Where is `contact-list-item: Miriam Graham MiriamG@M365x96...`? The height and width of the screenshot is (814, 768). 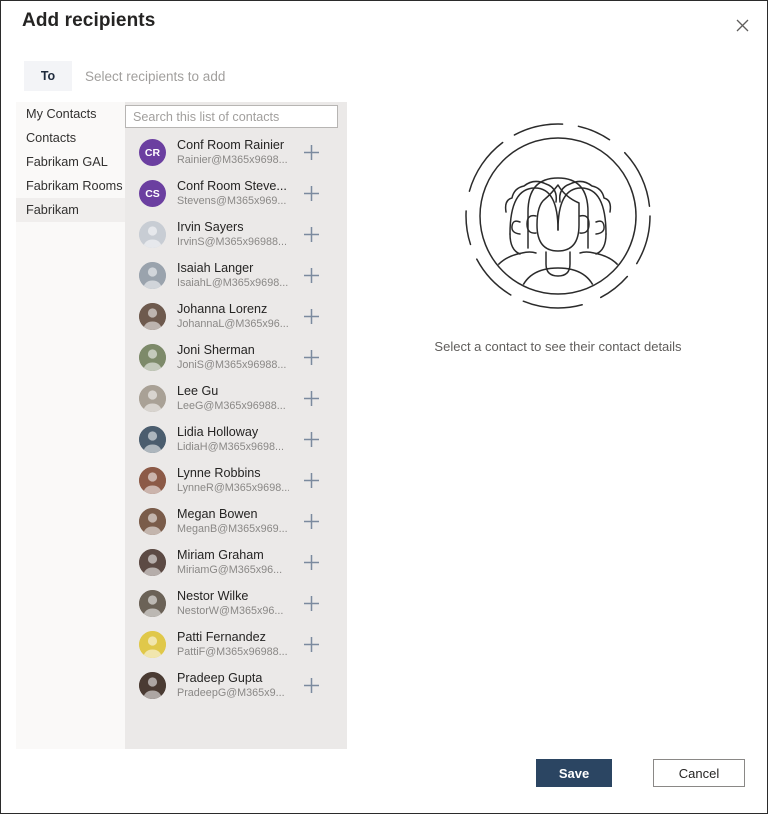 contact-list-item: Miriam Graham MiriamG@M365x96... is located at coordinates (236, 562).